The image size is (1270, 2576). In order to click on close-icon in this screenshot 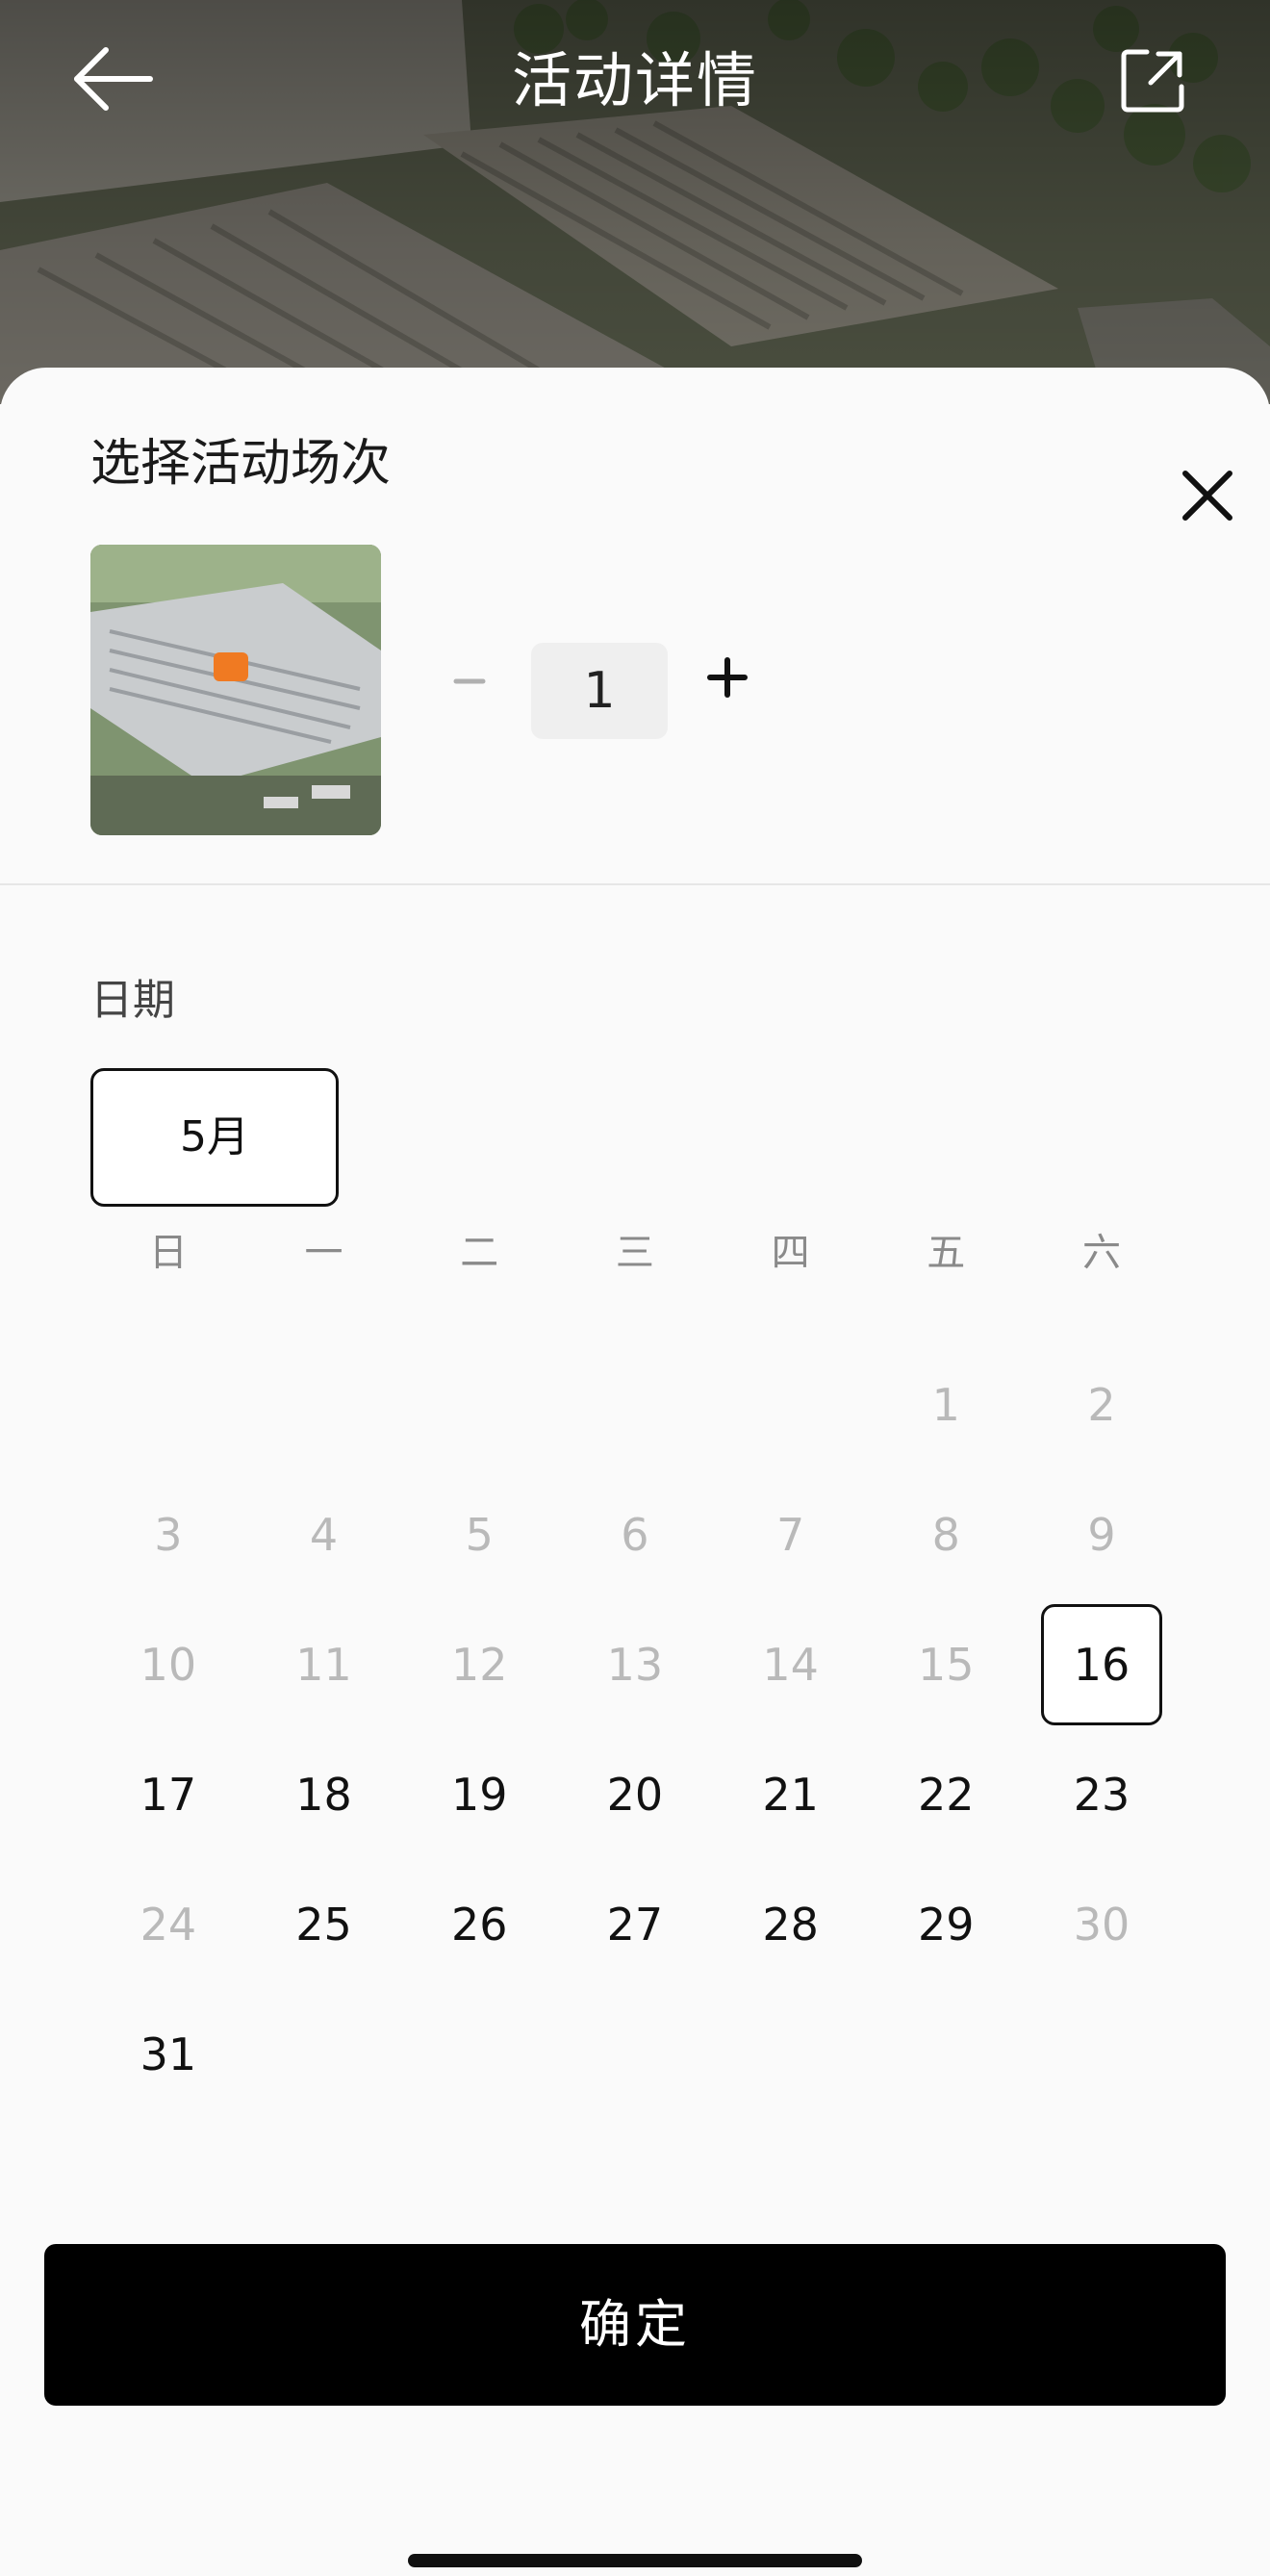, I will do `click(1207, 496)`.